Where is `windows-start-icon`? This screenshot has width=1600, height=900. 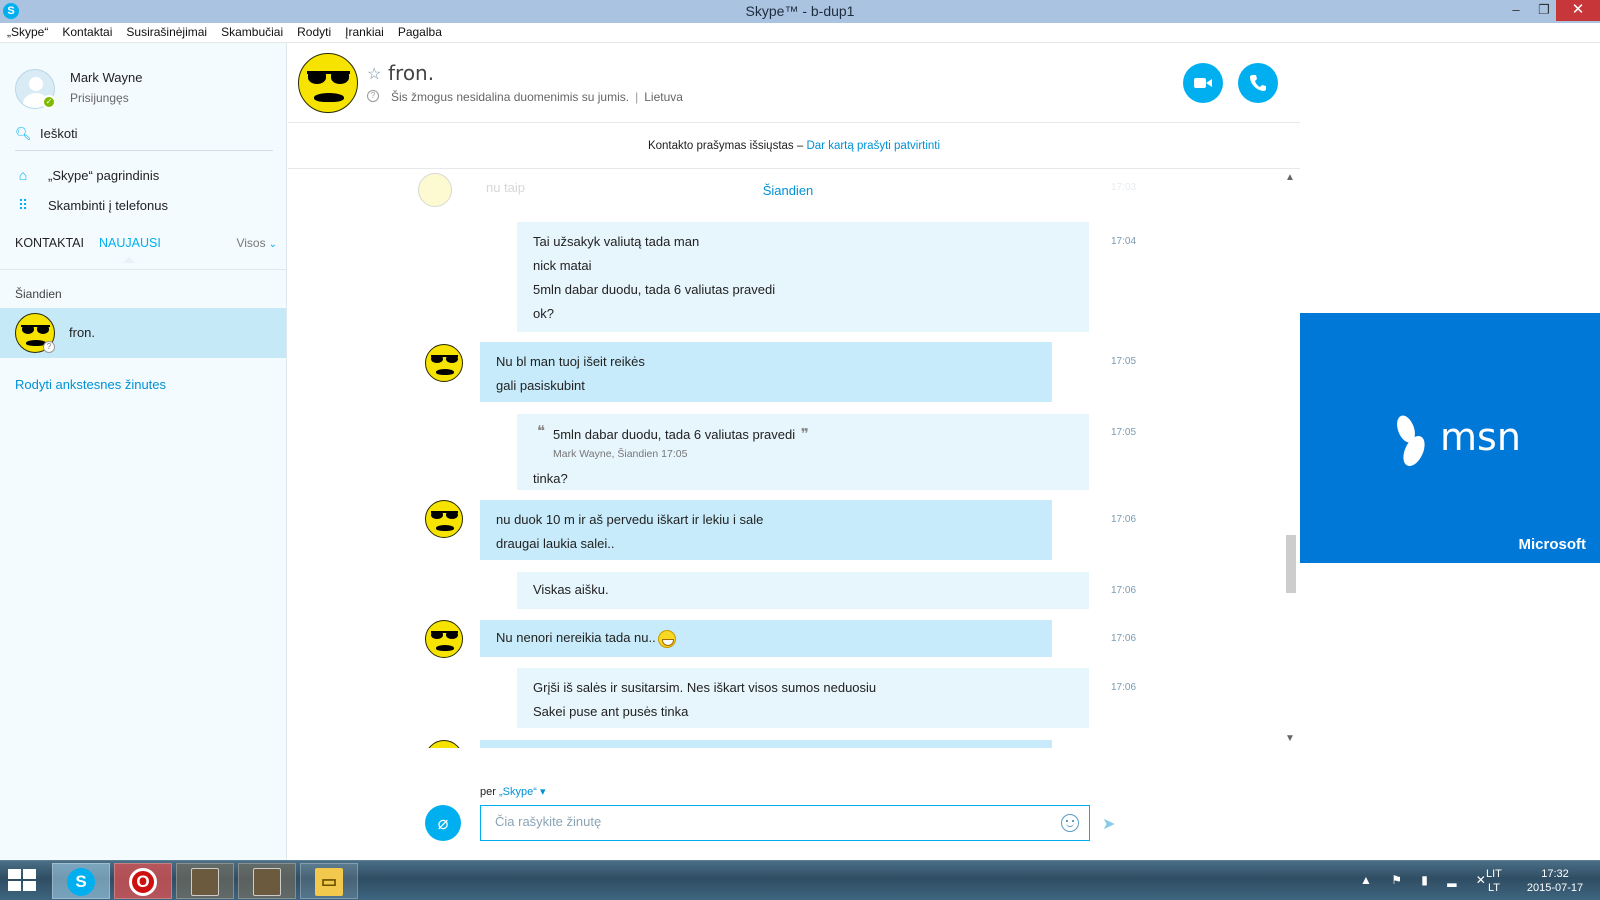
windows-start-icon is located at coordinates (23, 881).